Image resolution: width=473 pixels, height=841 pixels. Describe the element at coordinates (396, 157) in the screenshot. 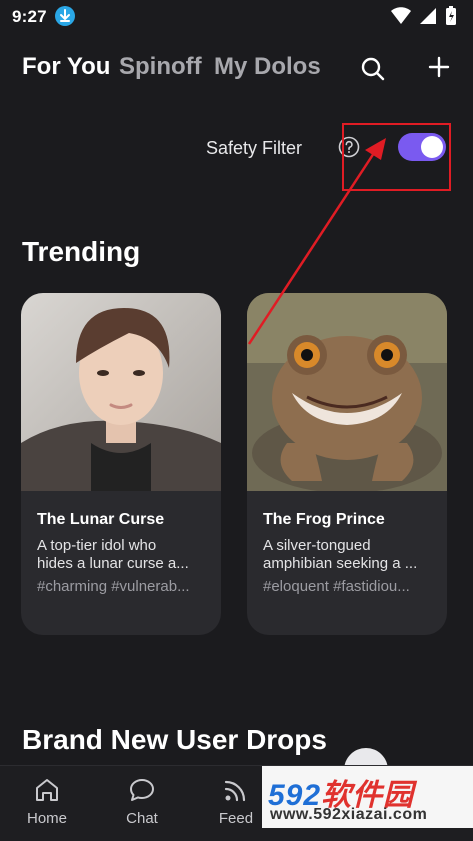

I see `annotation-highlight-box` at that location.